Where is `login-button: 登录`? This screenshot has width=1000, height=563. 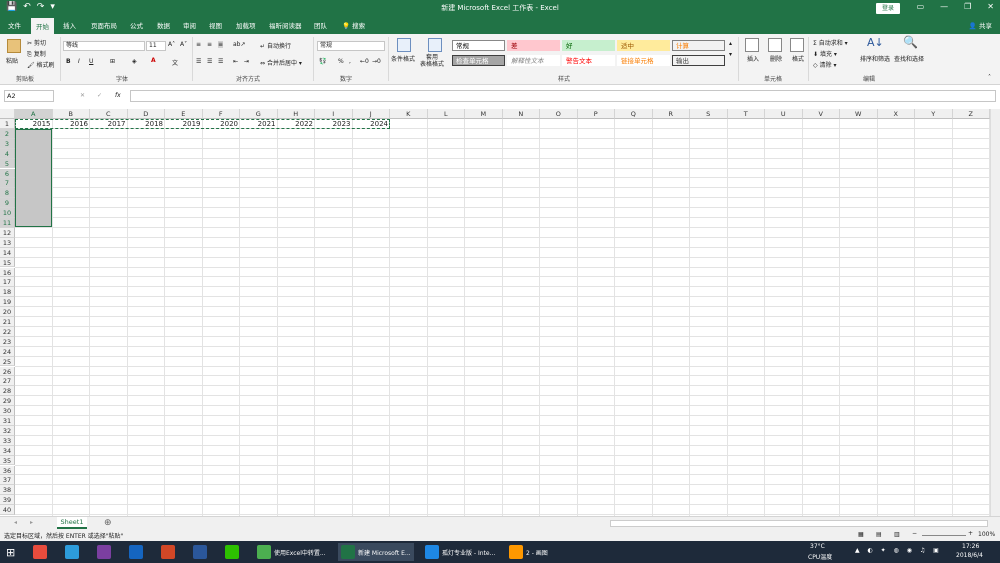 login-button: 登录 is located at coordinates (888, 8).